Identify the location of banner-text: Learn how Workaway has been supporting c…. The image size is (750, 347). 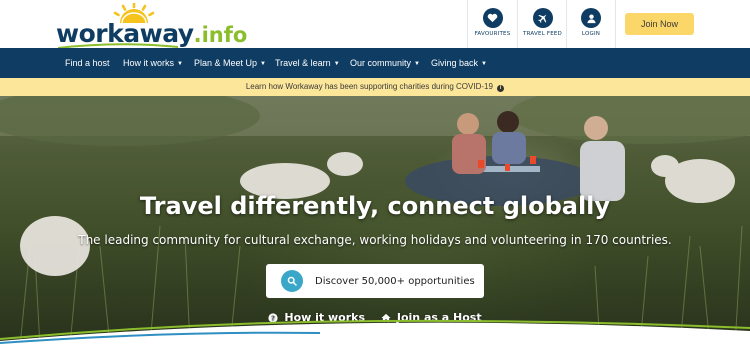
(369, 86).